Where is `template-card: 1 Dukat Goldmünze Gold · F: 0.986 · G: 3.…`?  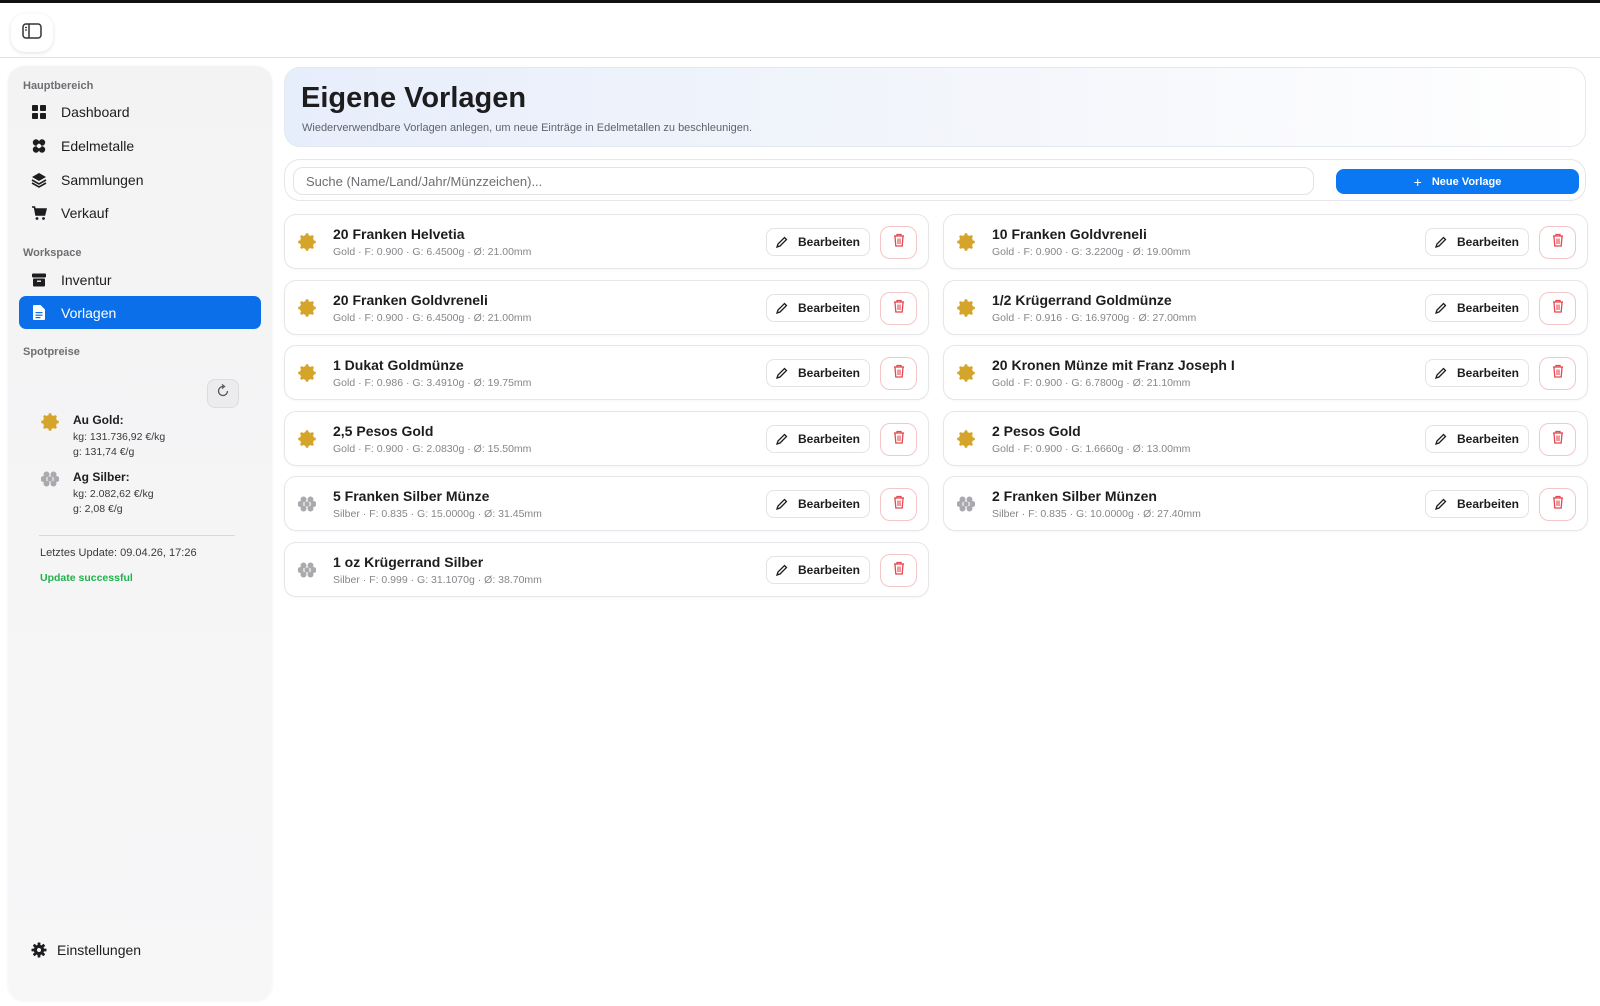
template-card: 1 Dukat Goldmünze Gold · F: 0.986 · G: 3.… is located at coordinates (606, 372).